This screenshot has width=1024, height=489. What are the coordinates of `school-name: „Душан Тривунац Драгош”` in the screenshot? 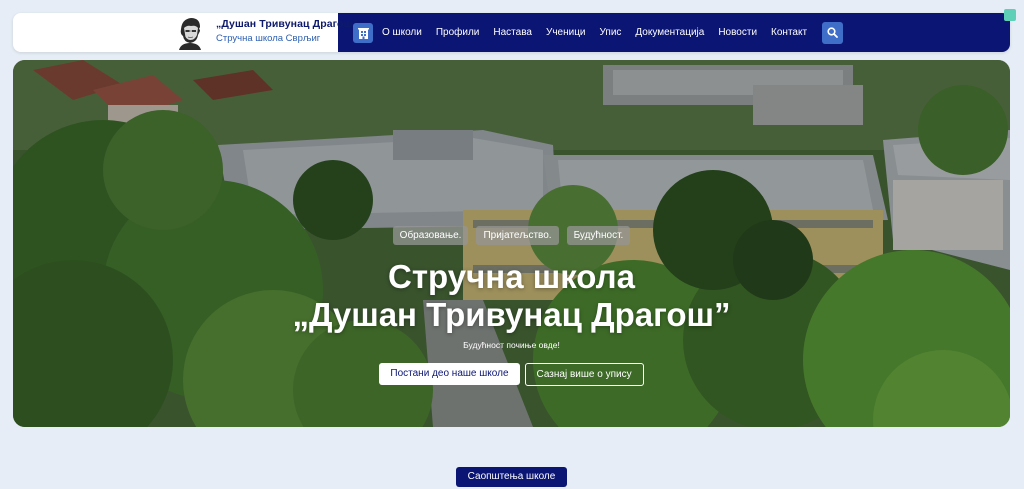 It's located at (287, 24).